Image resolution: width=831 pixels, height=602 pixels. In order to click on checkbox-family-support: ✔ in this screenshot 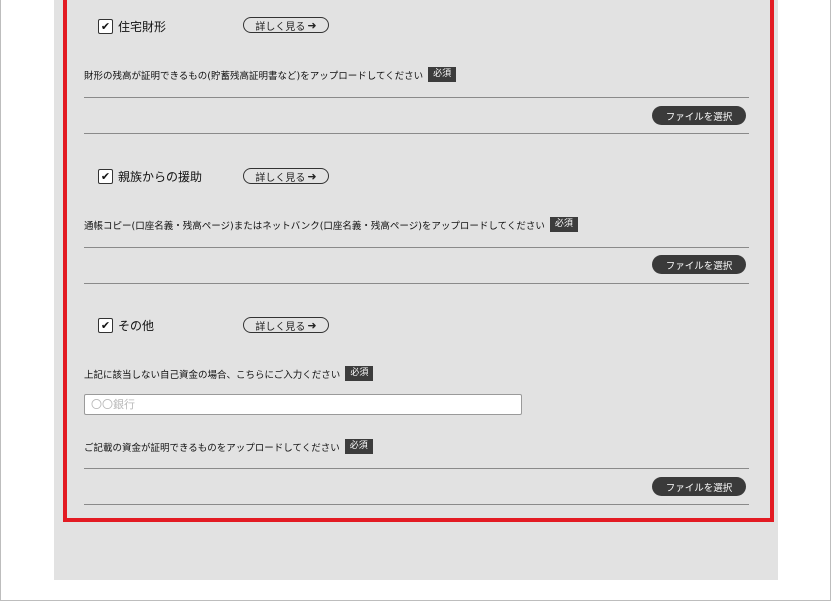, I will do `click(105, 176)`.